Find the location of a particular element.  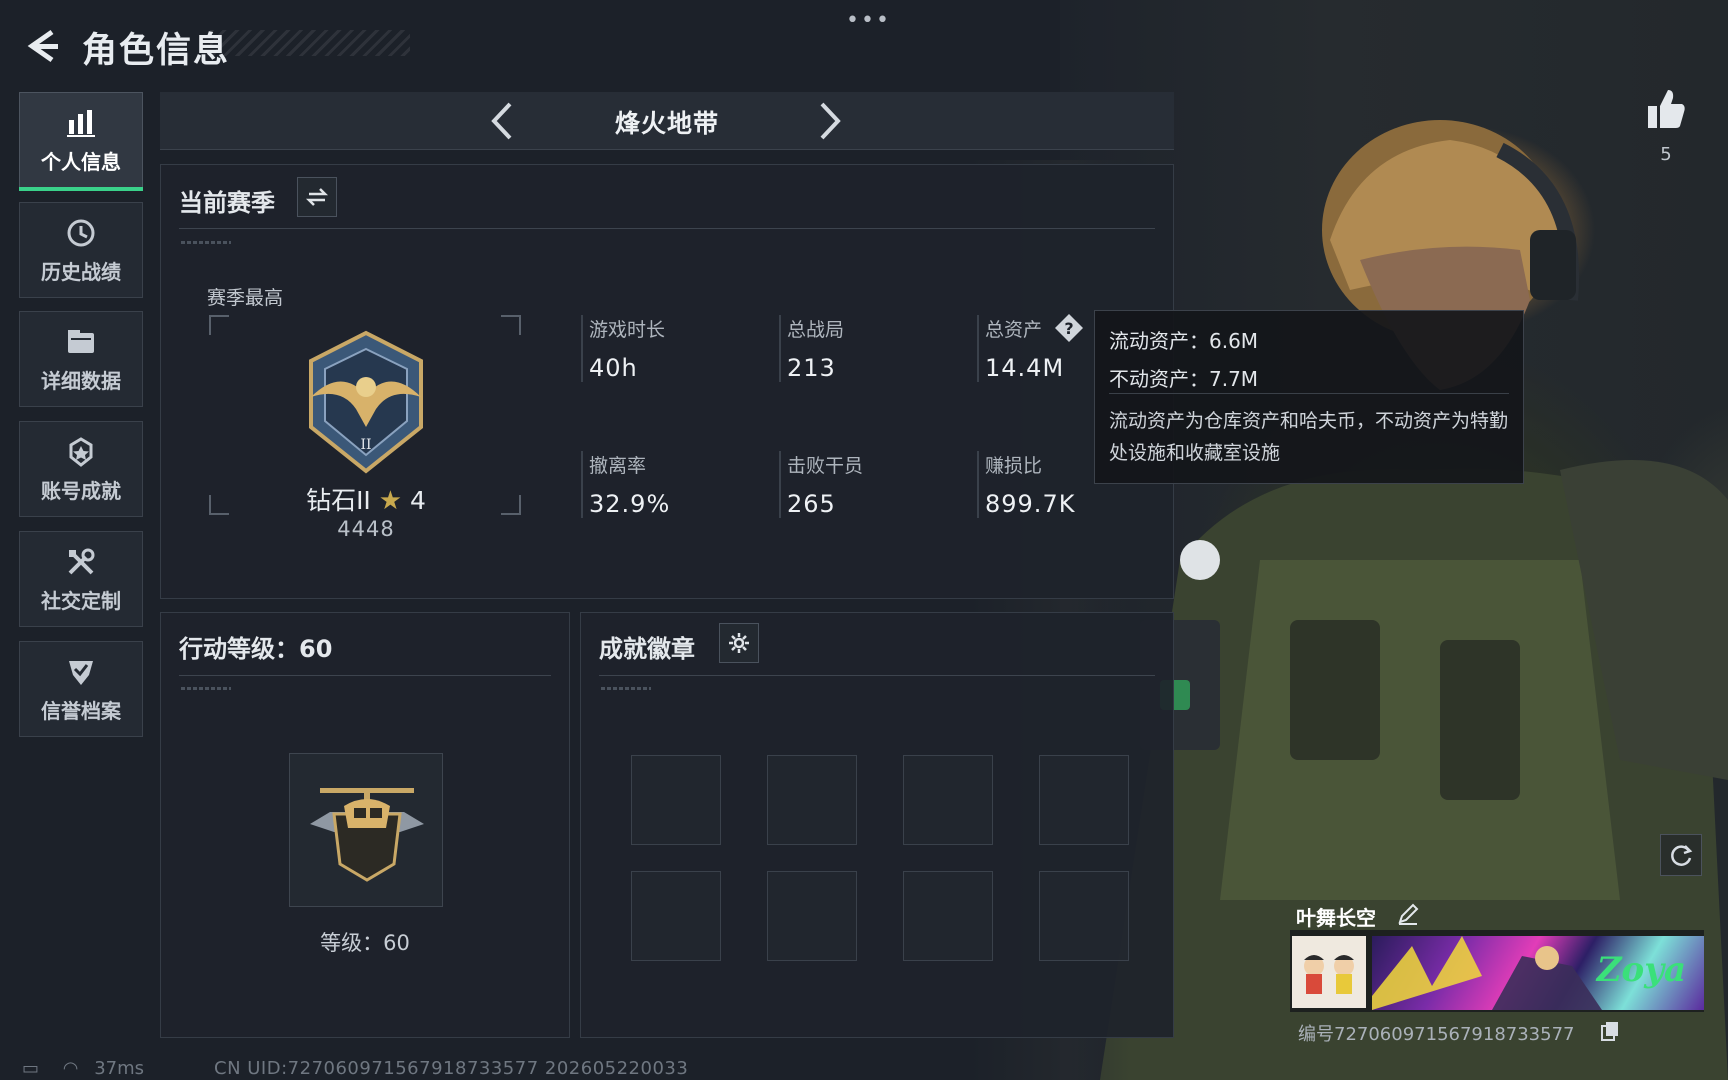

title-decoration is located at coordinates (310, 43).